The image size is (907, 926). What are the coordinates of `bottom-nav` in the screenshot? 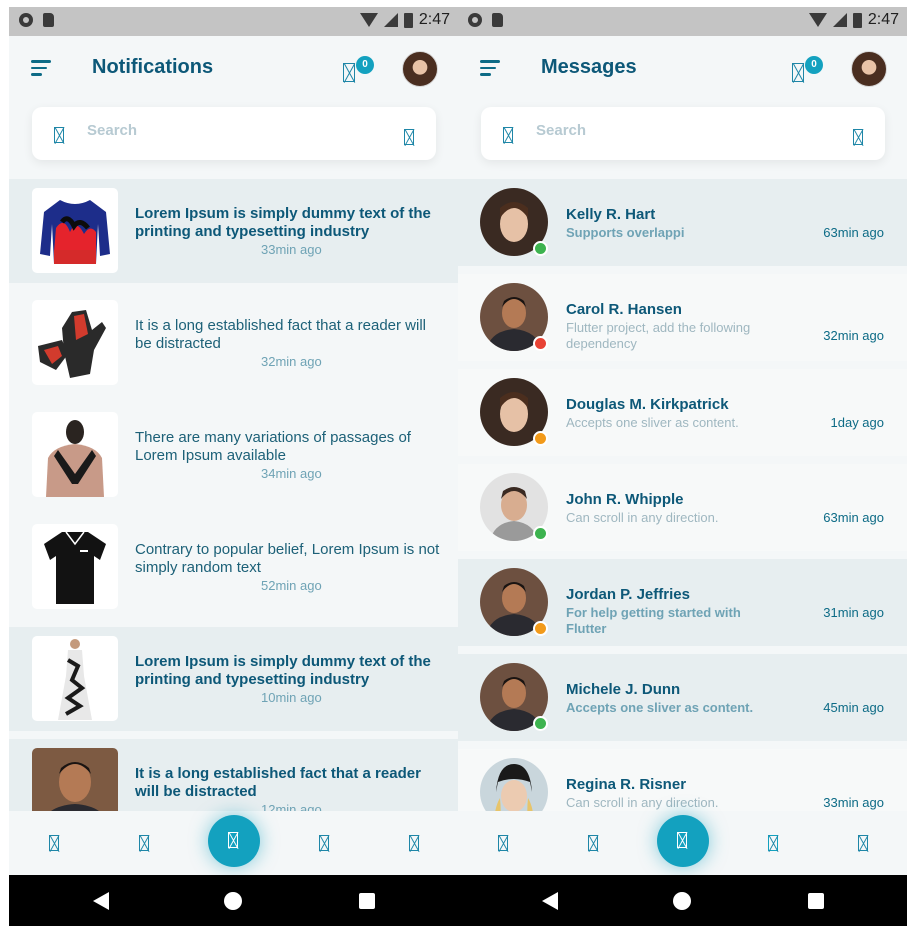 It's located at (682, 843).